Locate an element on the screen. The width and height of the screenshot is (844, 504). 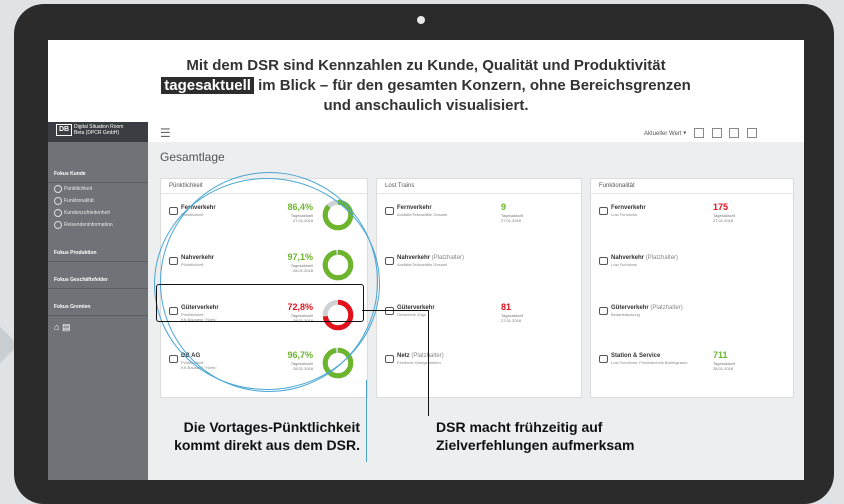
kpi-name: Netz (Platzhalter) is located at coordinates (420, 356).